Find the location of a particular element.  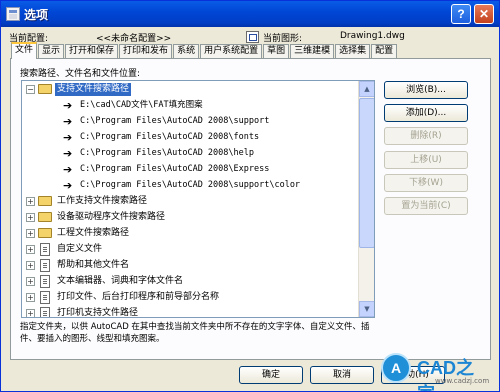

tree-item-label: 设备驱动程序文件搜索路径 is located at coordinates (111, 217).